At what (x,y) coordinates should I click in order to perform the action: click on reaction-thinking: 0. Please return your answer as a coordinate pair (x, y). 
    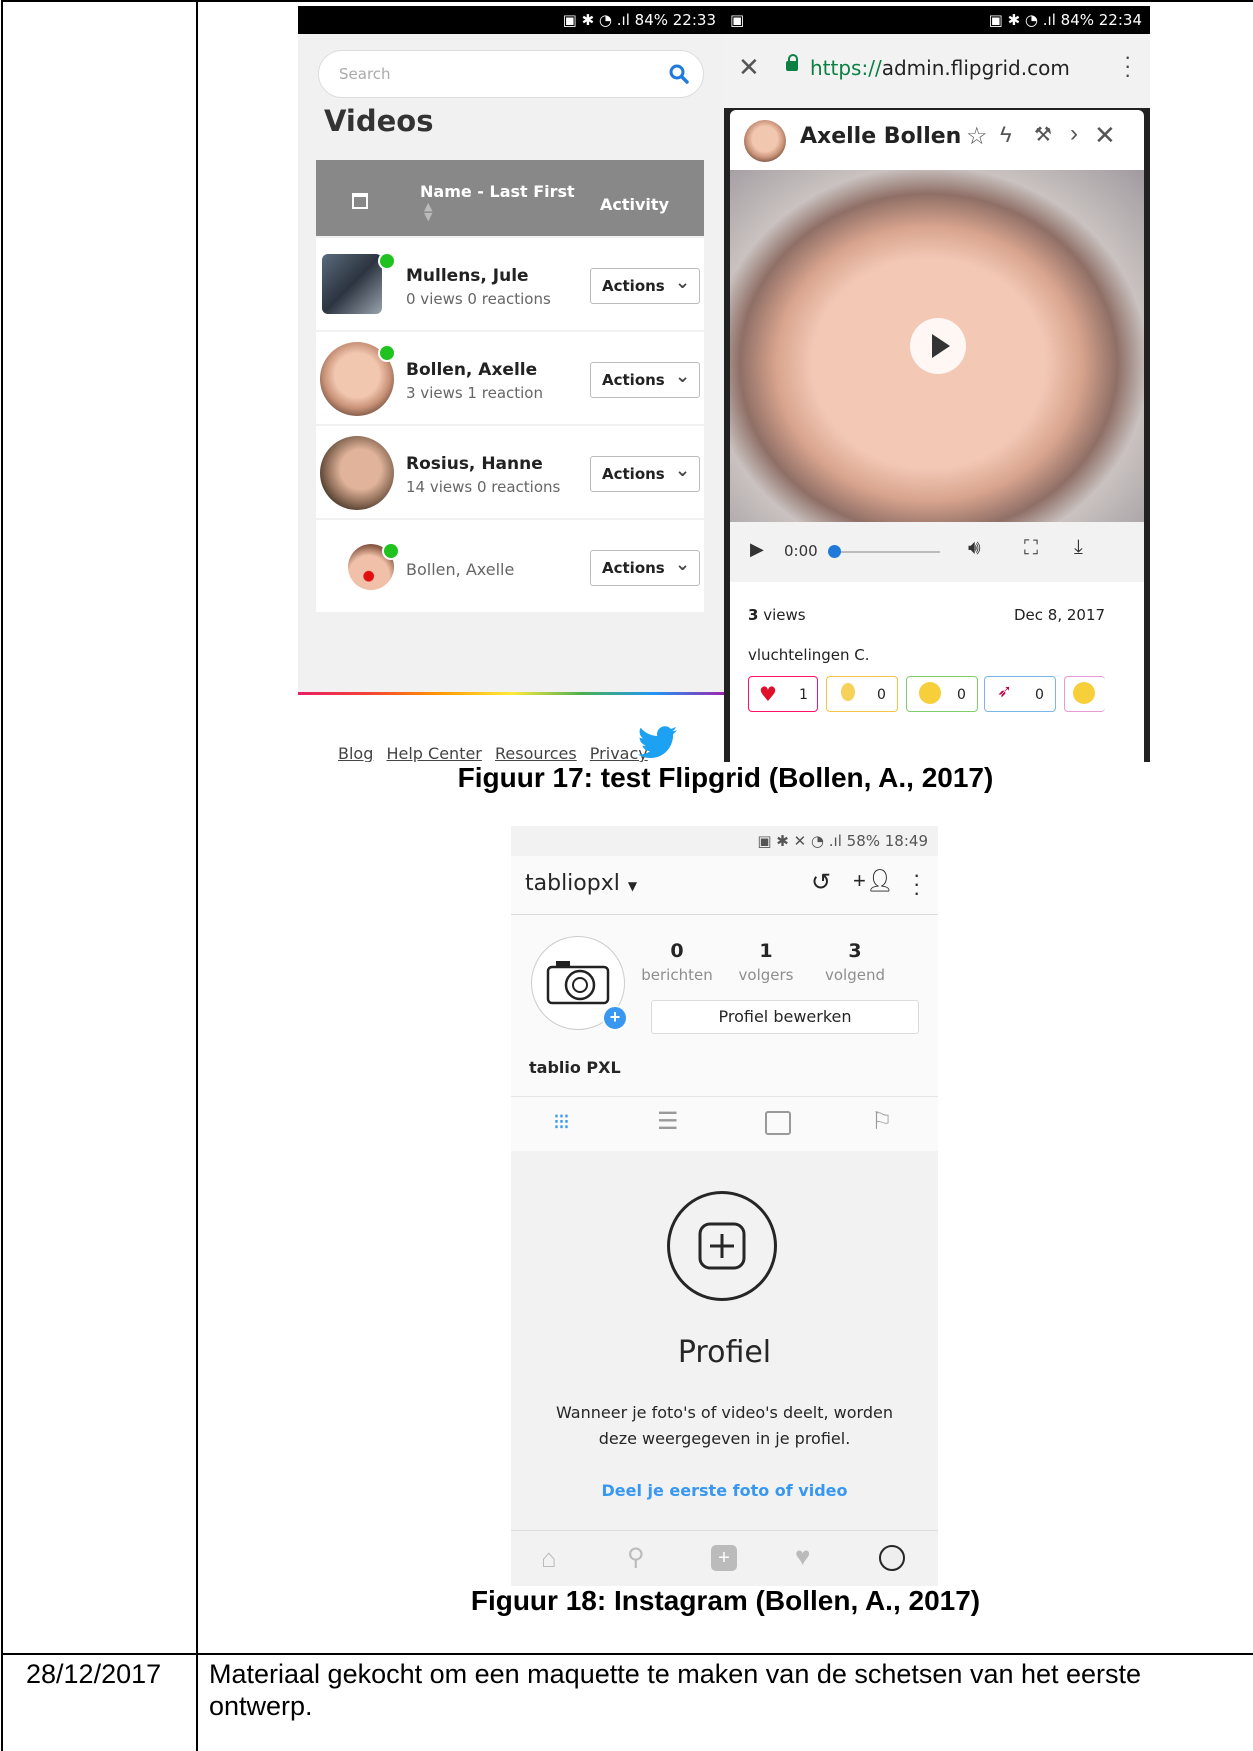
    Looking at the image, I should click on (942, 694).